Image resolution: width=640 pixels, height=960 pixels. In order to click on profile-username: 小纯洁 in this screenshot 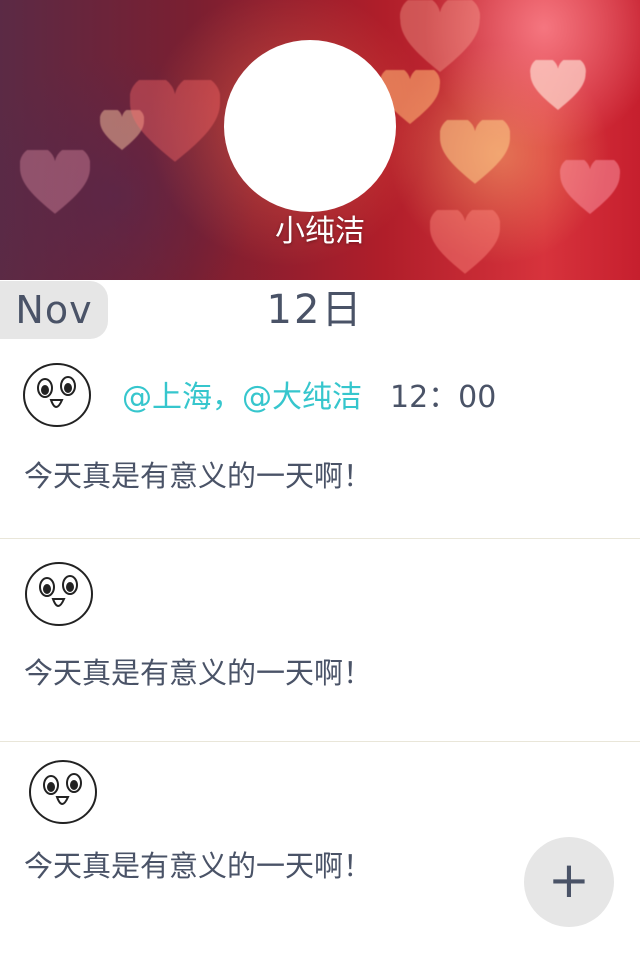, I will do `click(320, 231)`.